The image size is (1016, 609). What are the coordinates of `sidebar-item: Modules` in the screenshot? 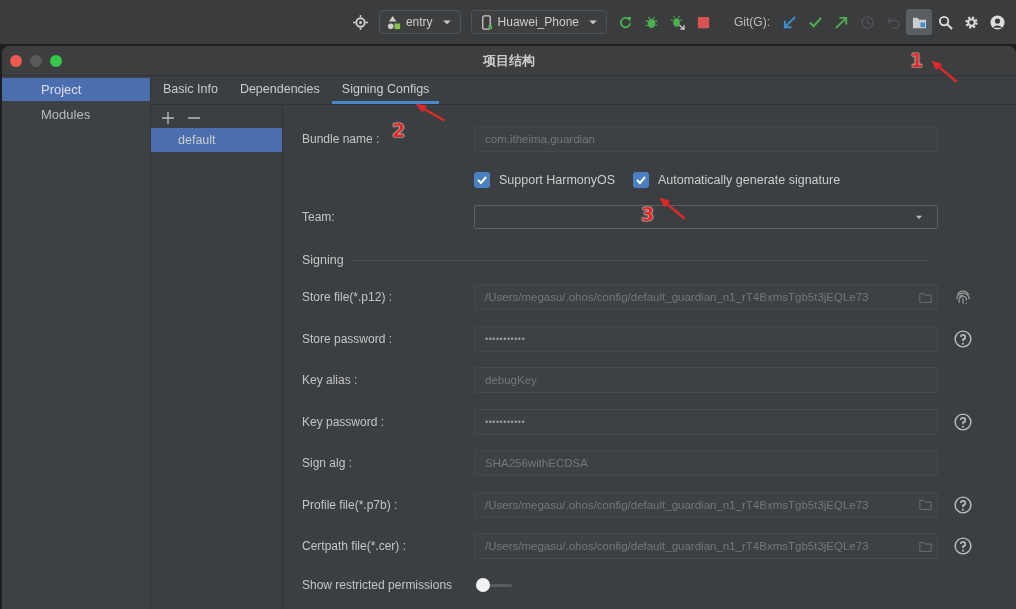 It's located at (76, 114).